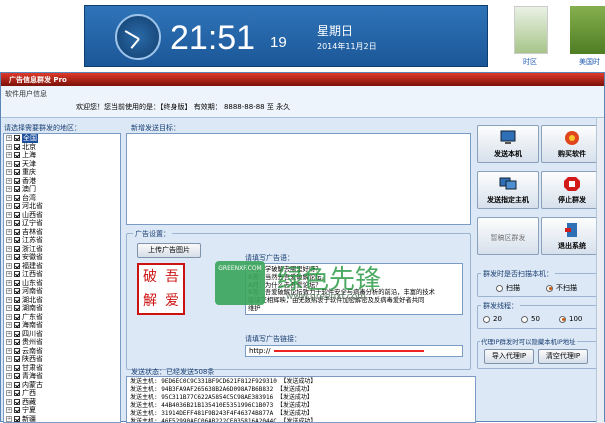 This screenshot has width=605, height=423. I want to click on region-tree-item: +陕西省, so click(62, 359).